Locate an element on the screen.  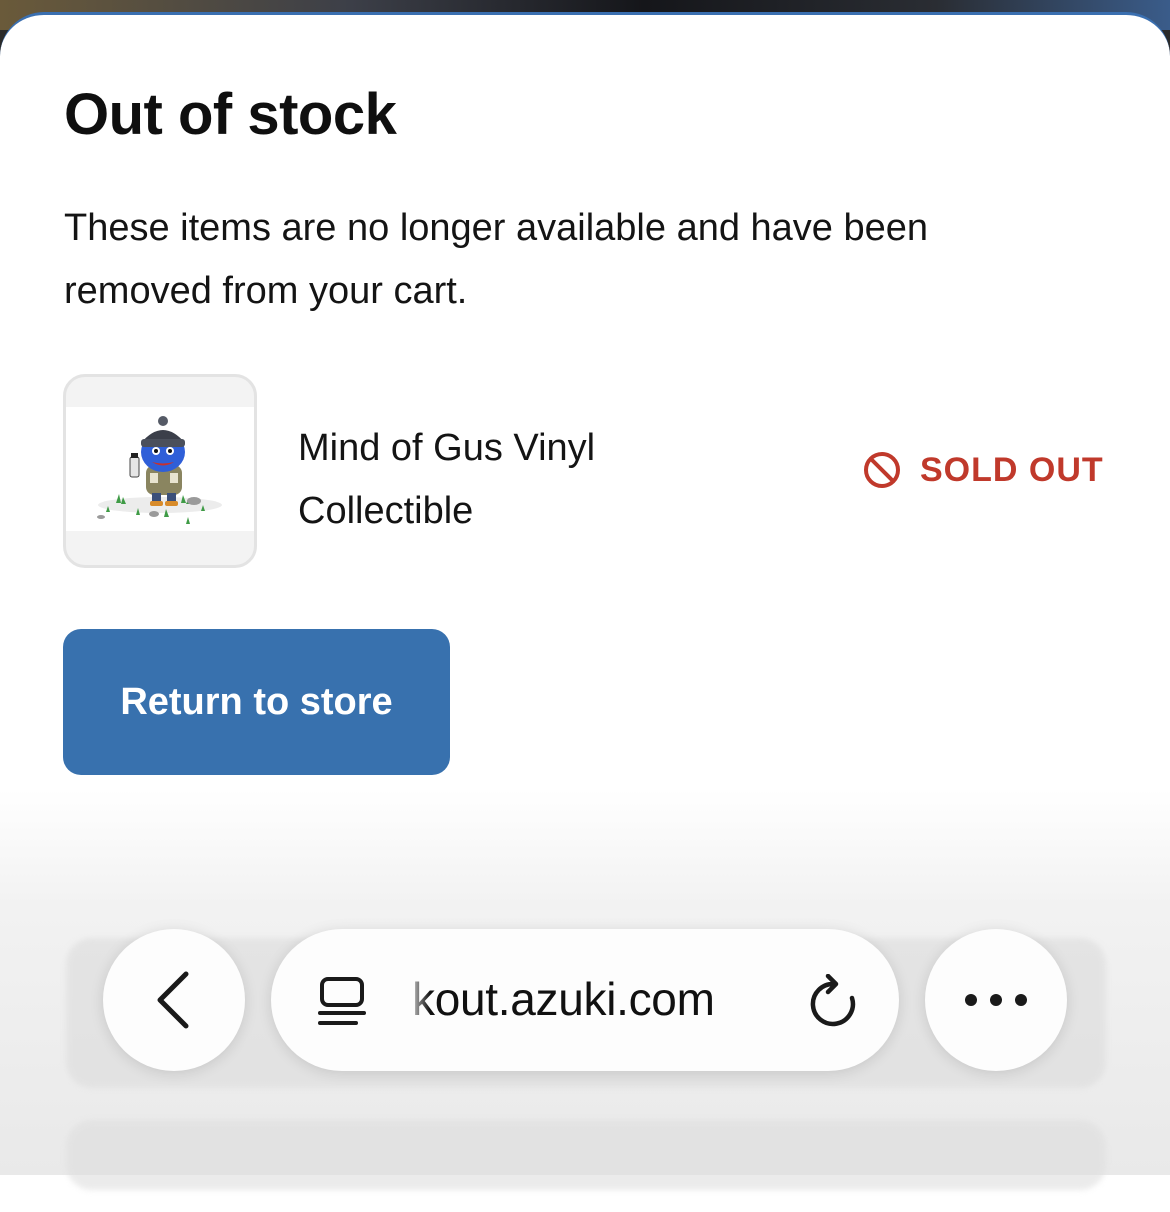
return-to-store-button: Return to store is located at coordinates (256, 702).